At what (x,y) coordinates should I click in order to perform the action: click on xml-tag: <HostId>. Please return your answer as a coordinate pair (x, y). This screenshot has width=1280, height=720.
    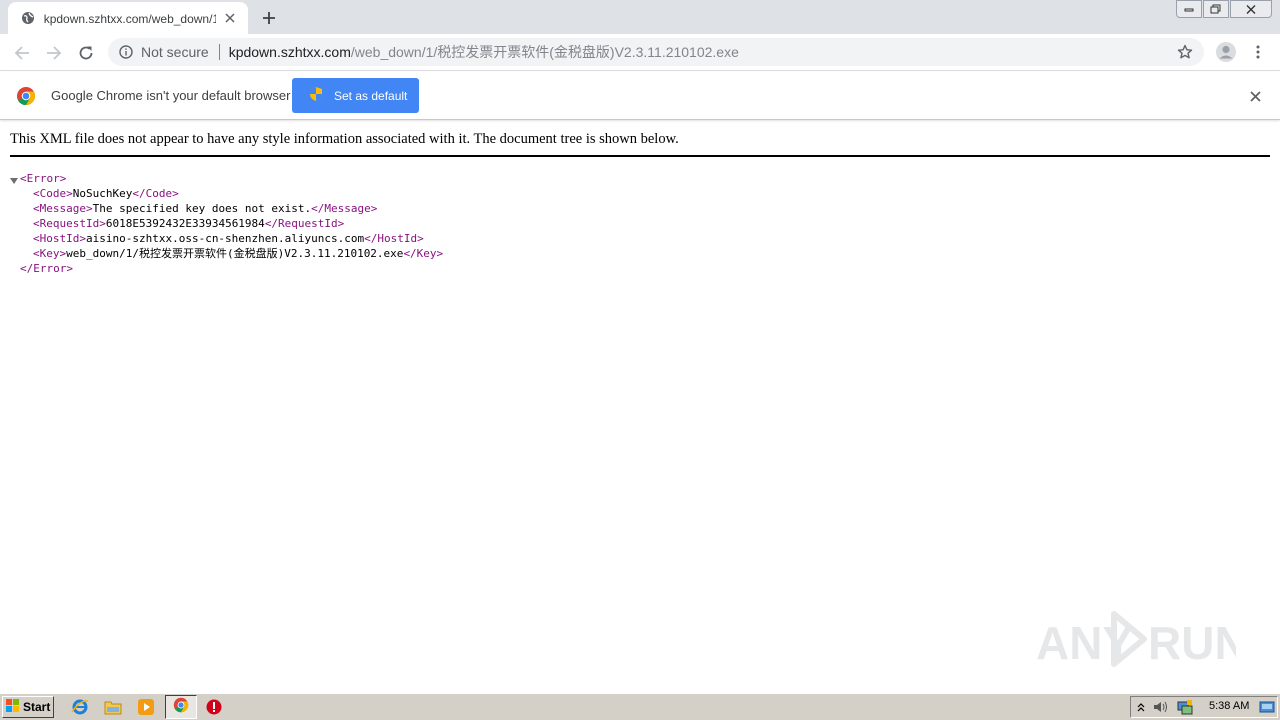
    Looking at the image, I should click on (59, 238).